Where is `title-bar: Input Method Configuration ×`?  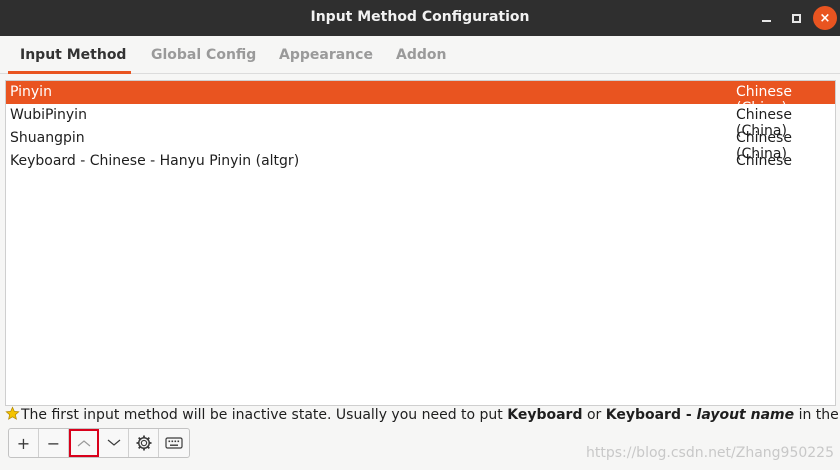 title-bar: Input Method Configuration × is located at coordinates (420, 18).